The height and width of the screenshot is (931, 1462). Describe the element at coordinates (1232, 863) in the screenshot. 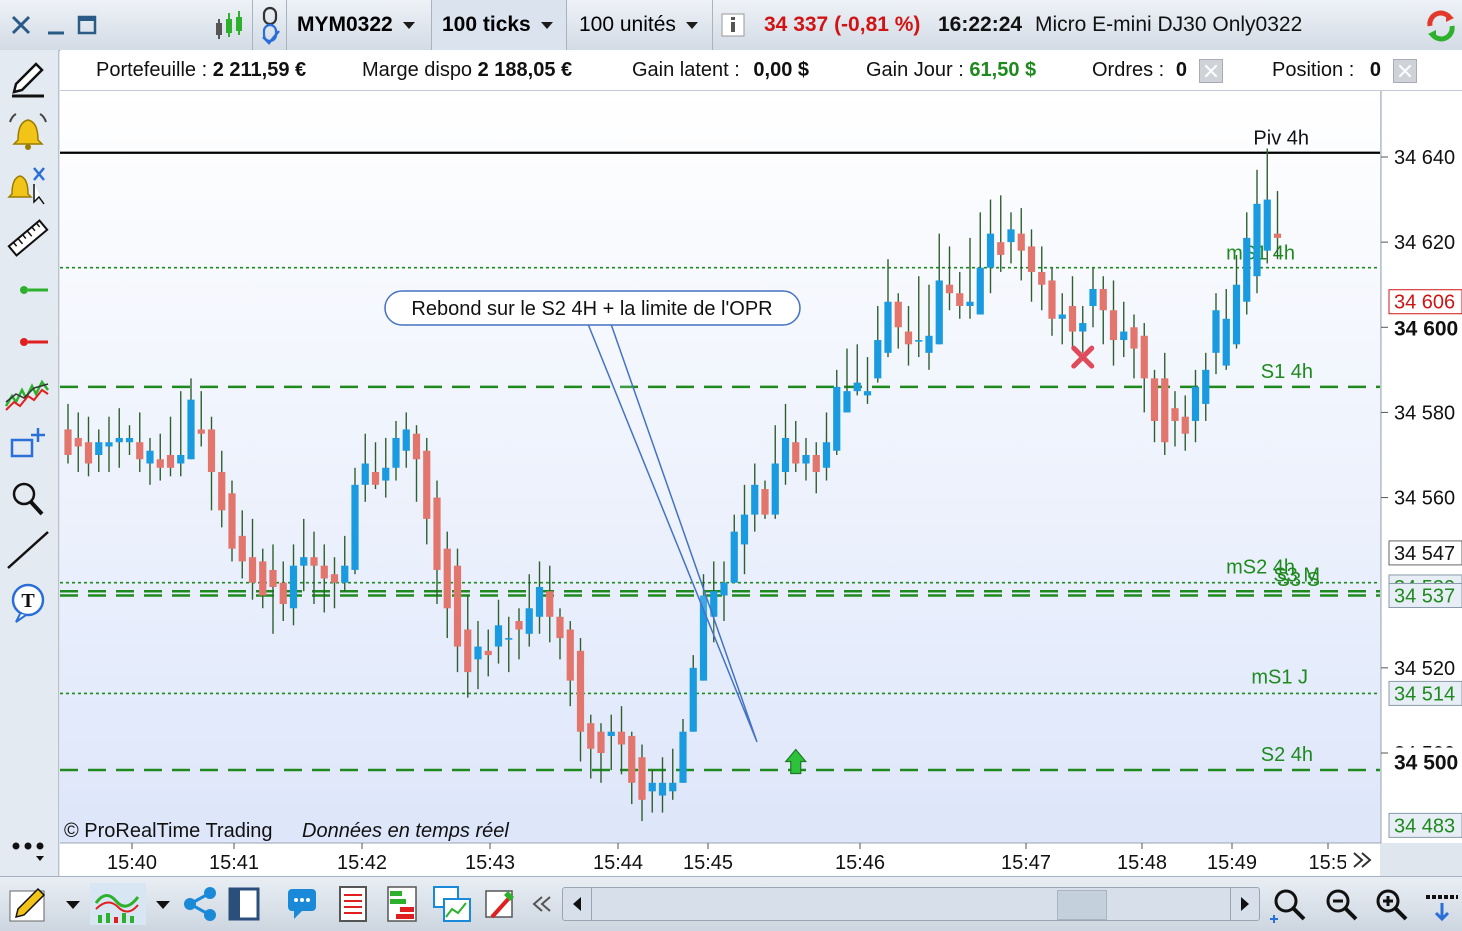

I see `x-tick-label: 15:49` at that location.